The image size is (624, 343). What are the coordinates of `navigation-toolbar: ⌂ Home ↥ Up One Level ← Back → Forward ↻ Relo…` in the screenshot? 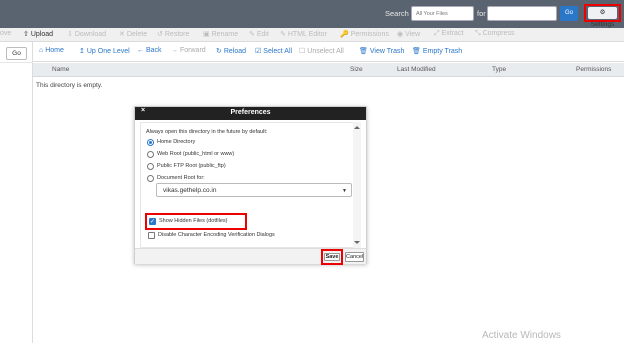 It's located at (328, 52).